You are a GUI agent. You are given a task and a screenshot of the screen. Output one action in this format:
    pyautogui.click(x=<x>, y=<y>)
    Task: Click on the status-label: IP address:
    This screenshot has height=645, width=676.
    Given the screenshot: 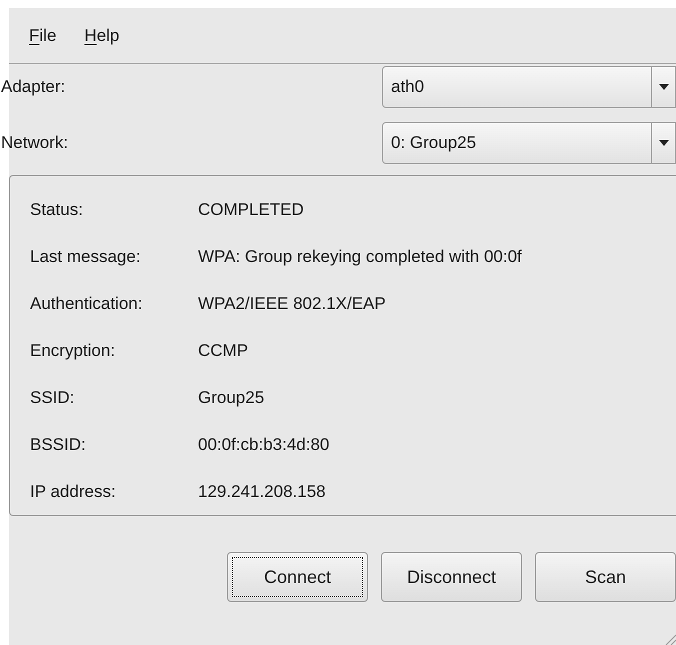 What is the action you would take?
    pyautogui.click(x=73, y=491)
    